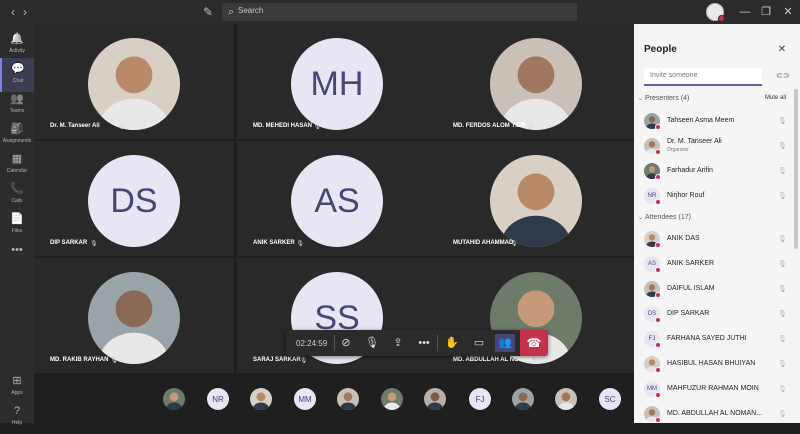 The height and width of the screenshot is (434, 800). What do you see at coordinates (775, 98) in the screenshot?
I see `mute-all-button: Mute all` at bounding box center [775, 98].